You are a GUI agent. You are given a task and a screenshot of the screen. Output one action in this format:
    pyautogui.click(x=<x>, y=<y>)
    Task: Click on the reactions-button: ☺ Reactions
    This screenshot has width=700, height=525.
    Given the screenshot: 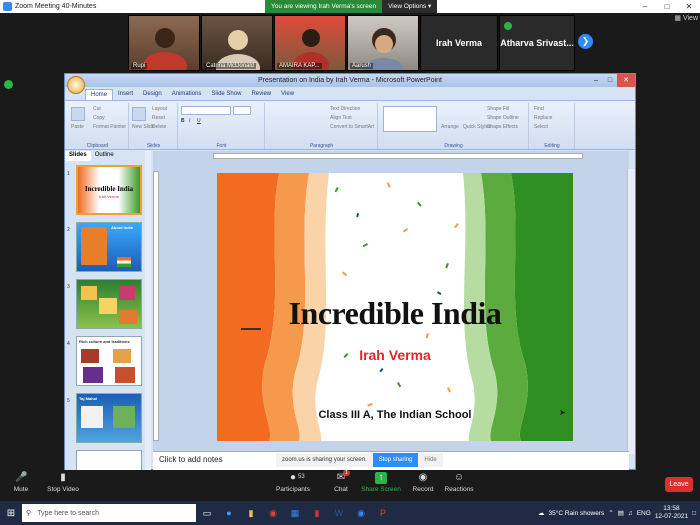 What is the action you would take?
    pyautogui.click(x=459, y=482)
    